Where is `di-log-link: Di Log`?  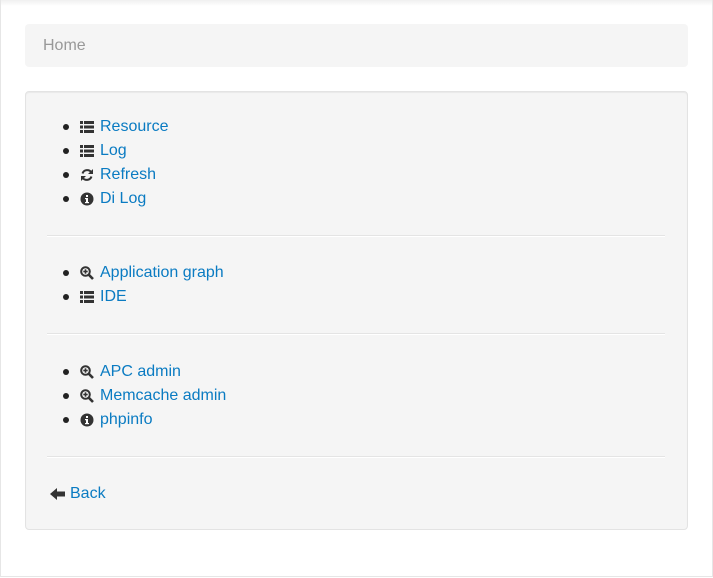 di-log-link: Di Log is located at coordinates (123, 199).